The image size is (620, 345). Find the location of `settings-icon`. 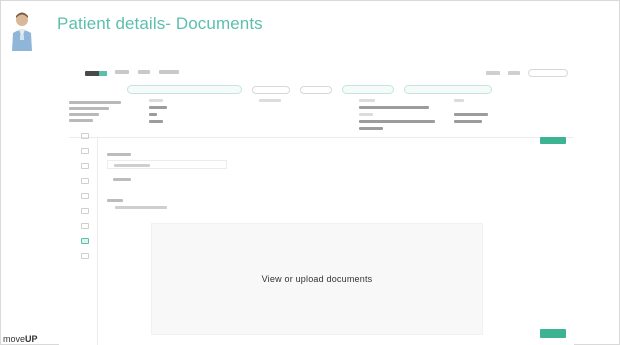

settings-icon is located at coordinates (85, 256).